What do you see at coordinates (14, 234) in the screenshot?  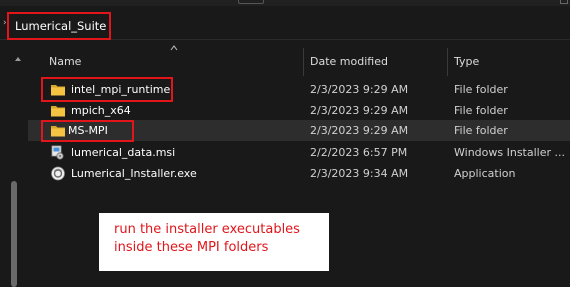 I see `scrollbar-thumb` at bounding box center [14, 234].